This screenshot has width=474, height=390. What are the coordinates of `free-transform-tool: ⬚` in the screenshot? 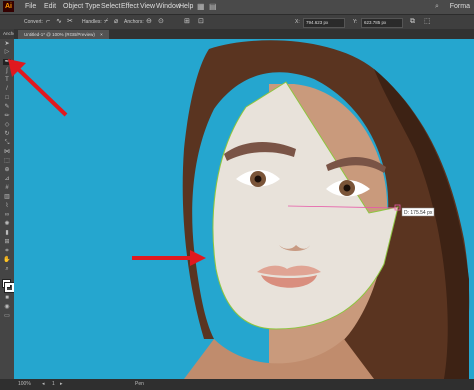 It's located at (7, 161).